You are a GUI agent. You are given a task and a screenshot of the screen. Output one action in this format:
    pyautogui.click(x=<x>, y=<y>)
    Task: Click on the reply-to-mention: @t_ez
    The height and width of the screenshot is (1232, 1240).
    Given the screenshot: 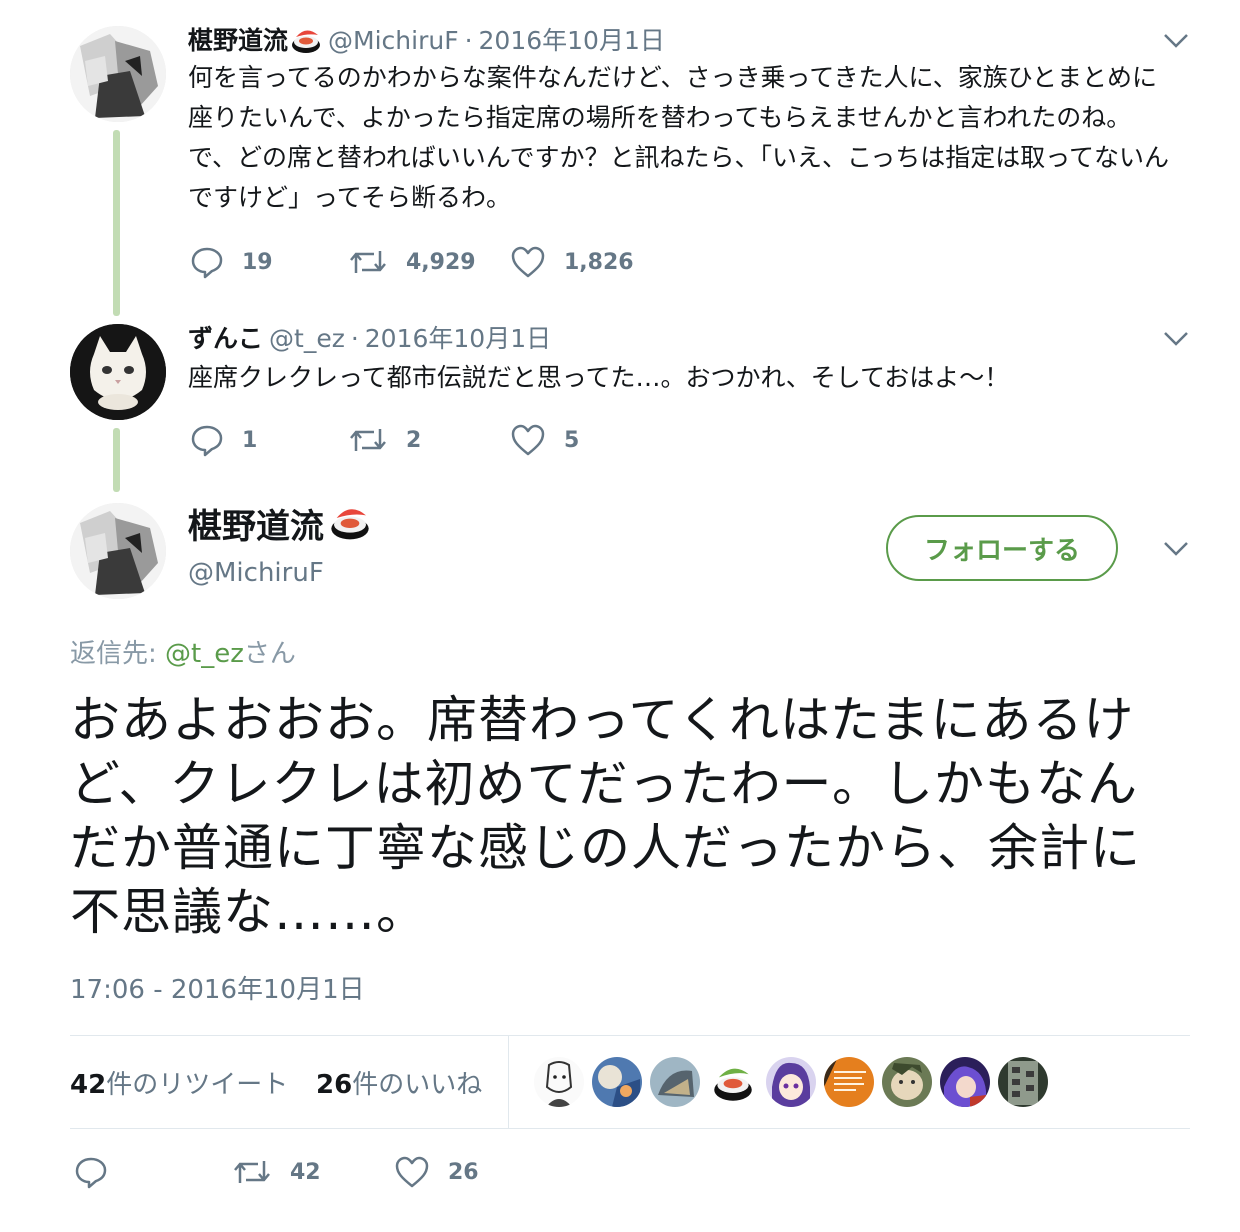 What is the action you would take?
    pyautogui.click(x=204, y=654)
    